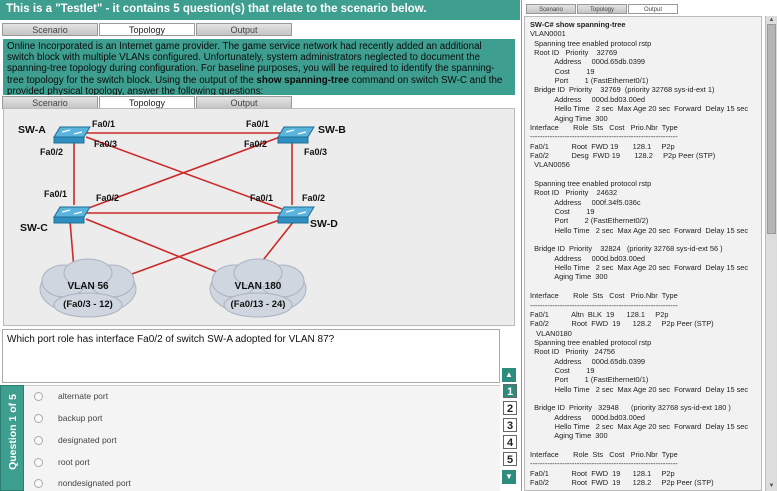 The height and width of the screenshot is (491, 779). Describe the element at coordinates (182, 203) in the screenshot. I see `topology-links` at that location.